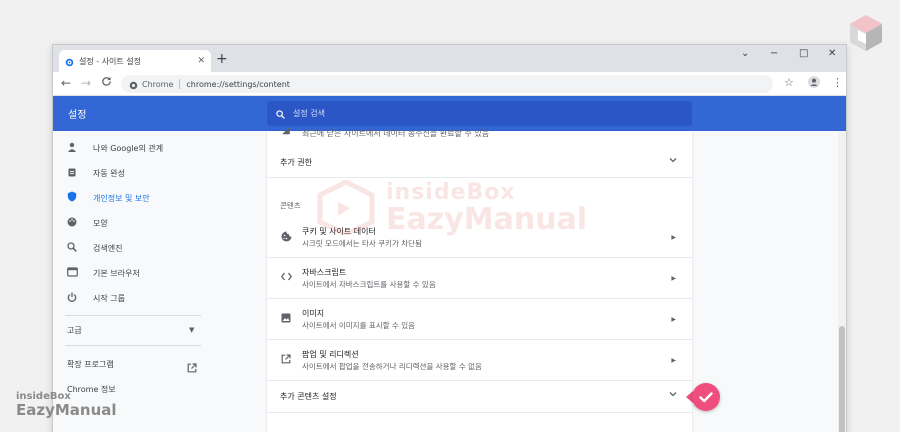  I want to click on code-icon, so click(286, 278).